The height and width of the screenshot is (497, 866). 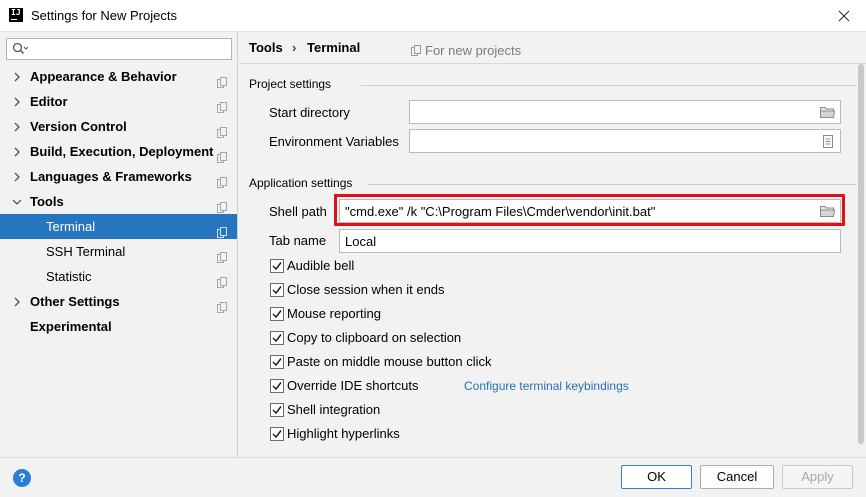 I want to click on sidebar-item-label: SSH Terminal, so click(x=86, y=251).